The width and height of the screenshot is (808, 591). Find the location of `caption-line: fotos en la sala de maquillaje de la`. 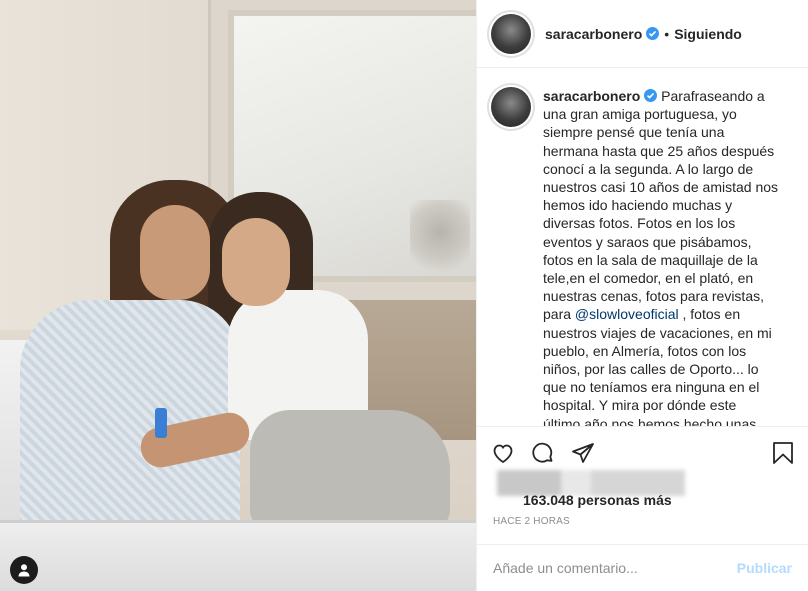

caption-line: fotos en la sala de maquillaje de la is located at coordinates (650, 259).